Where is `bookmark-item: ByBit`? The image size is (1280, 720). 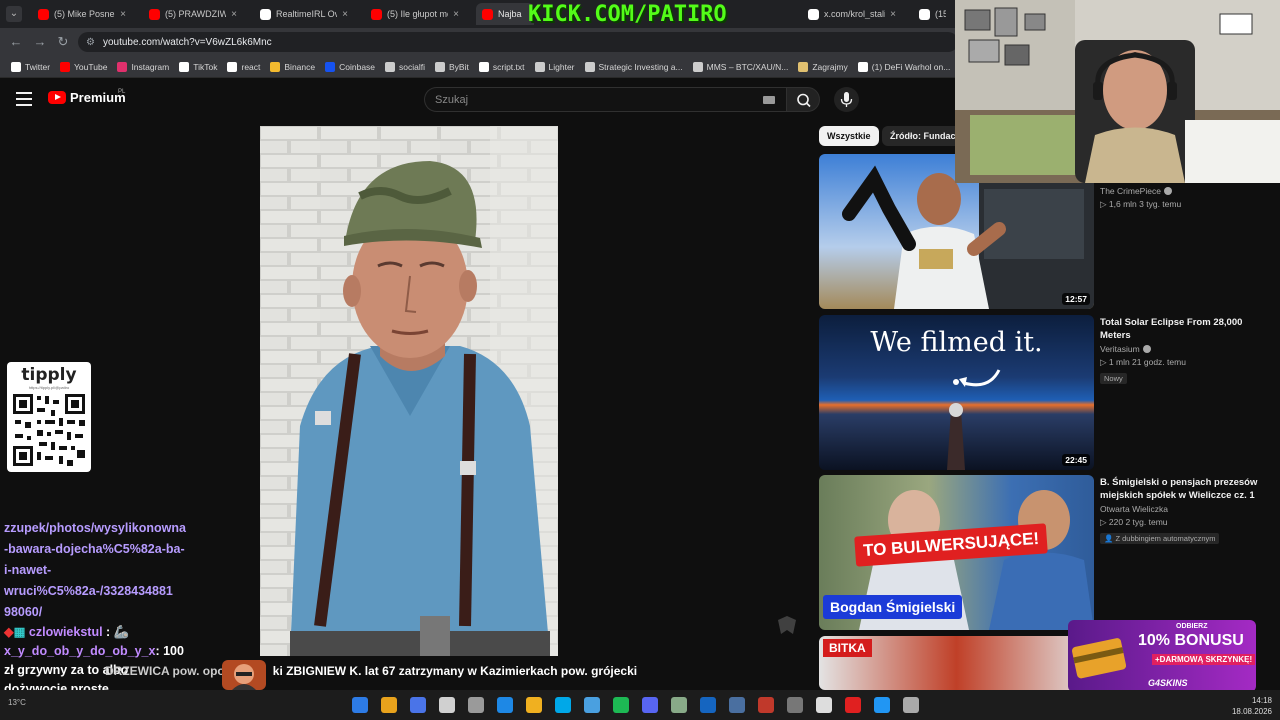 bookmark-item: ByBit is located at coordinates (452, 67).